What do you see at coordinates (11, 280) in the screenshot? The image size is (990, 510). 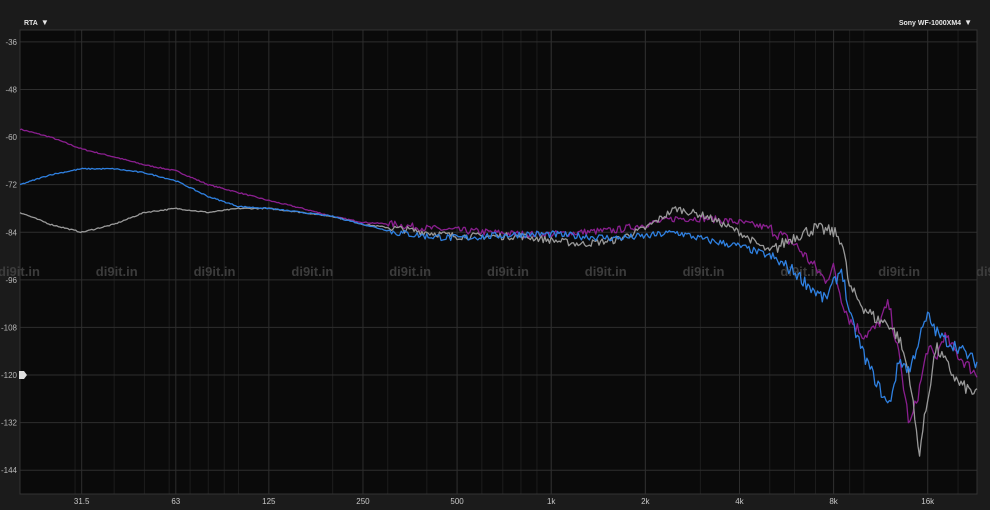 I see `y-tick-label: -96` at bounding box center [11, 280].